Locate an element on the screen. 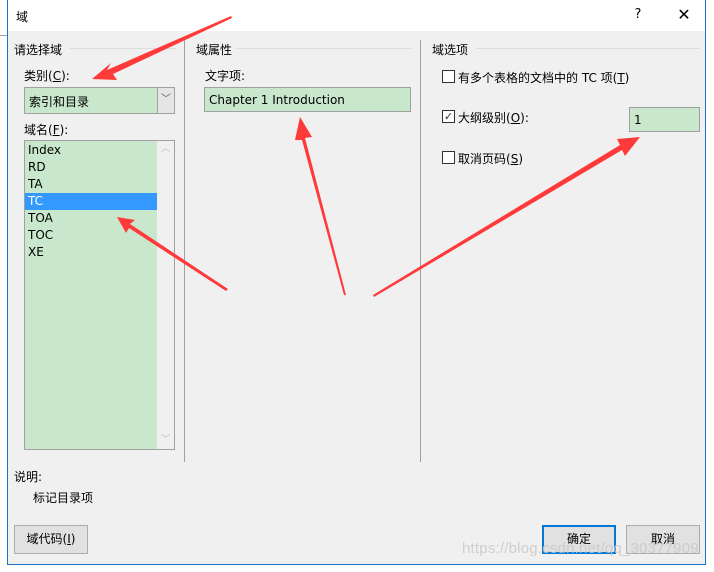 Image resolution: width=714 pixels, height=572 pixels. watermark: https://blog.csdn.net/qq_30377909 is located at coordinates (580, 548).